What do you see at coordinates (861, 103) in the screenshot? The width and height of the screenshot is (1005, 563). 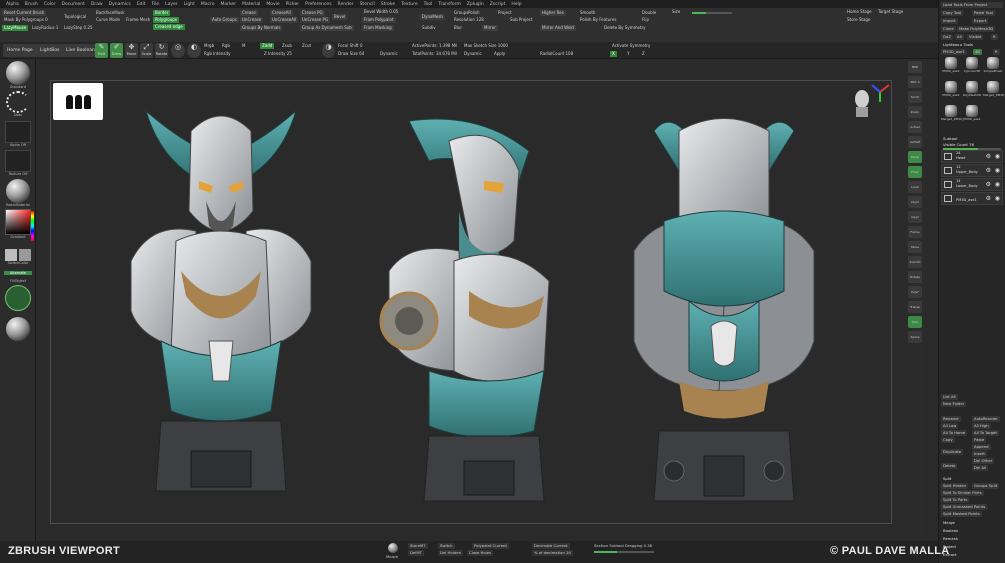 I see `navigation-head-icon` at bounding box center [861, 103].